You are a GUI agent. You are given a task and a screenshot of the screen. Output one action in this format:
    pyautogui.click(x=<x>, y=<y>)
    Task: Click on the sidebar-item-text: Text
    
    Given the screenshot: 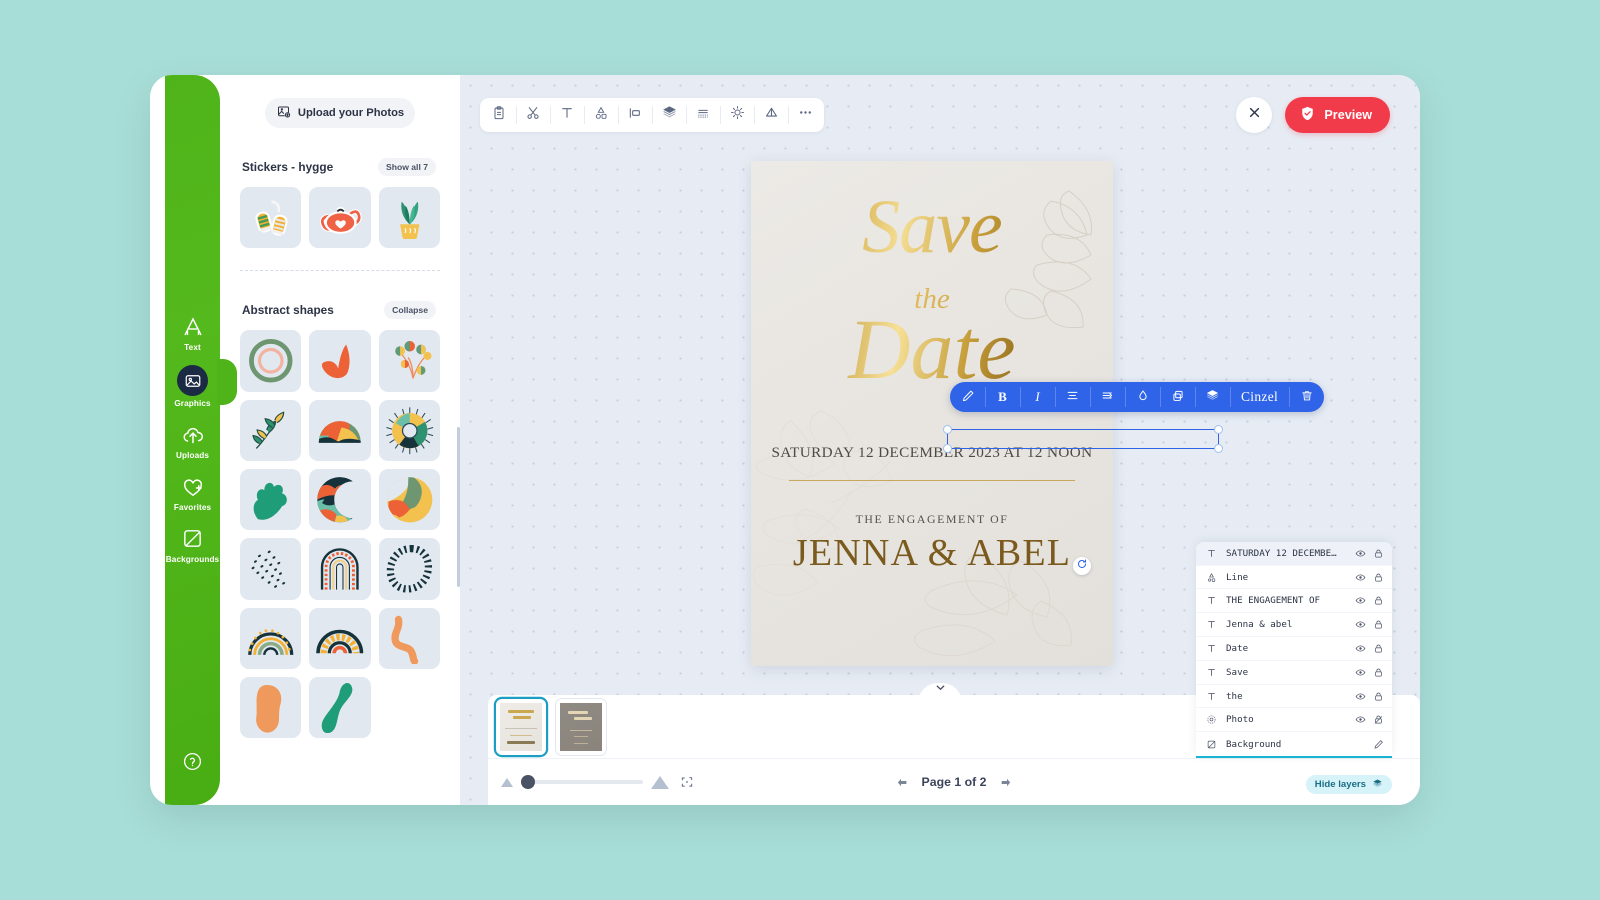 What is the action you would take?
    pyautogui.click(x=192, y=332)
    